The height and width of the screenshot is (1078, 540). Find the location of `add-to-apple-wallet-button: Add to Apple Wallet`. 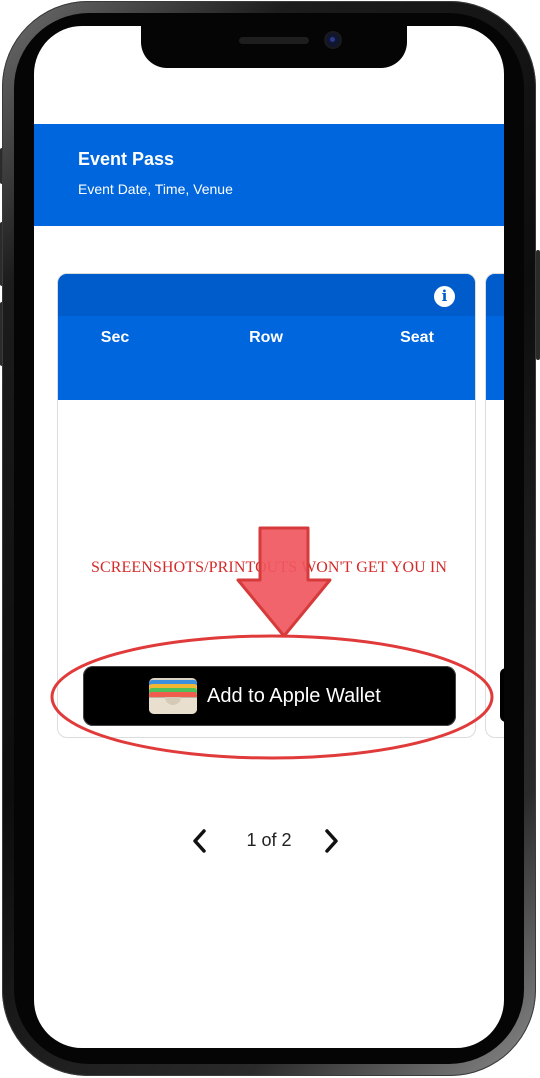

add-to-apple-wallet-button: Add to Apple Wallet is located at coordinates (269, 696).